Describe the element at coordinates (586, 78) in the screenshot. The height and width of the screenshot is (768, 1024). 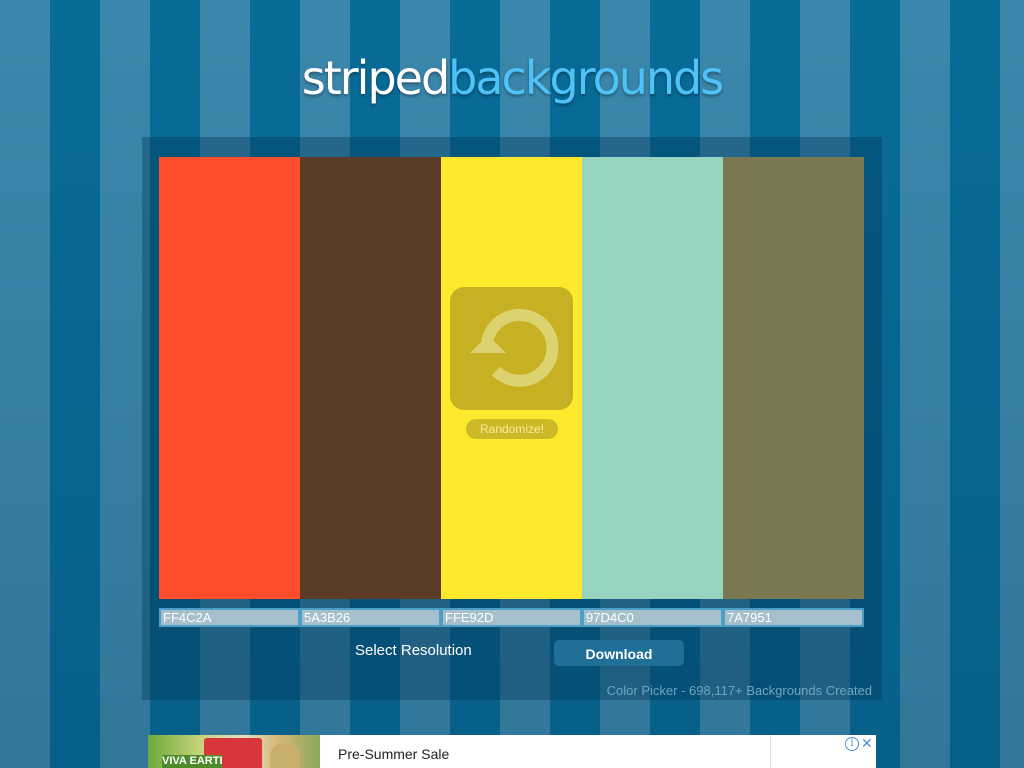
I see `logo-word-backgrounds: backgrounds` at that location.